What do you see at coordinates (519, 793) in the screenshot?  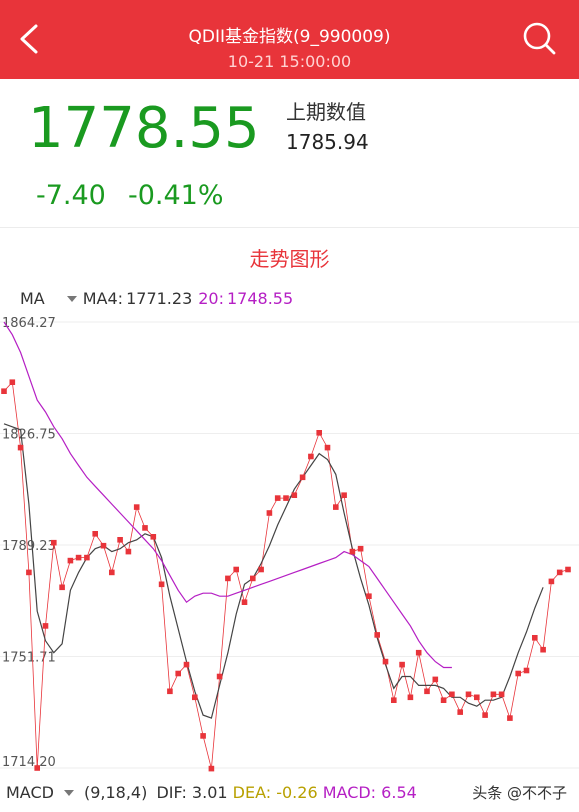 I see `watermark: 头条 @不不子` at bounding box center [519, 793].